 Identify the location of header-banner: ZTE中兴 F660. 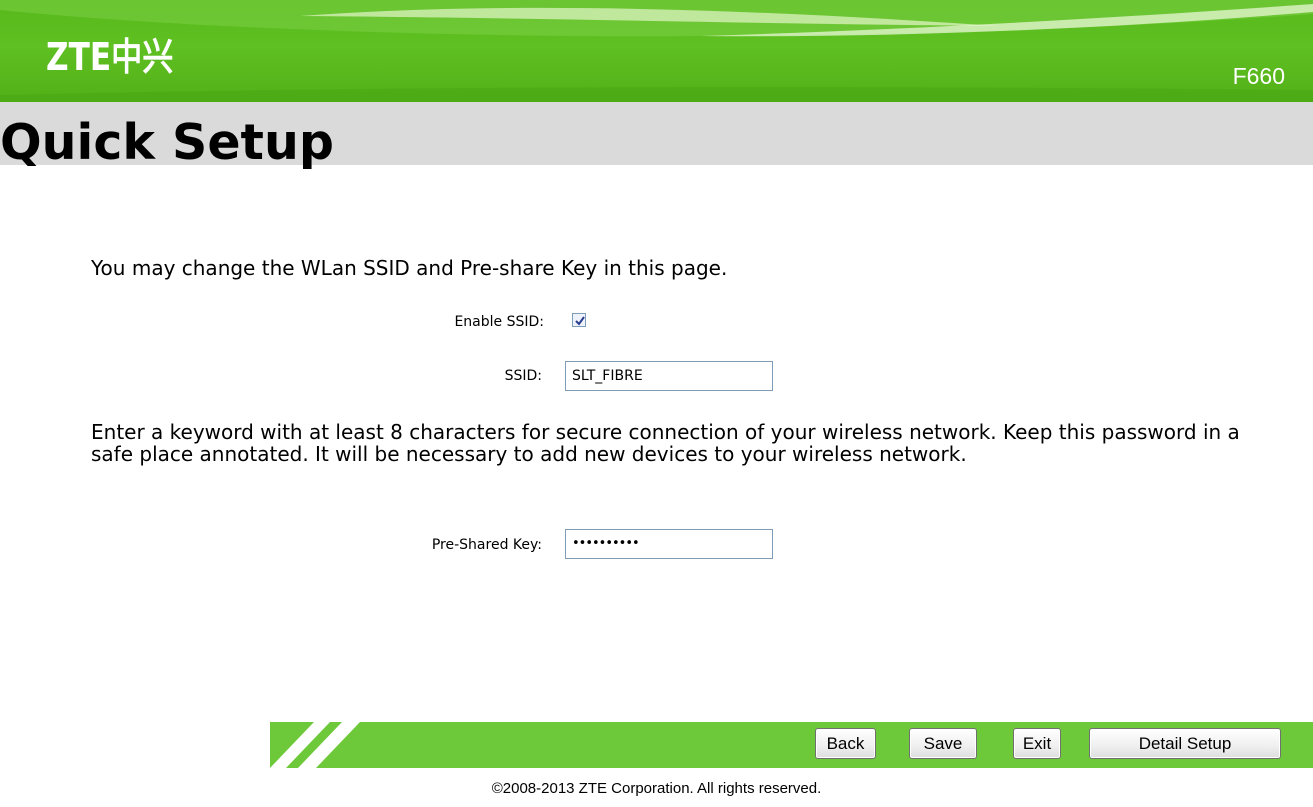
(656, 51).